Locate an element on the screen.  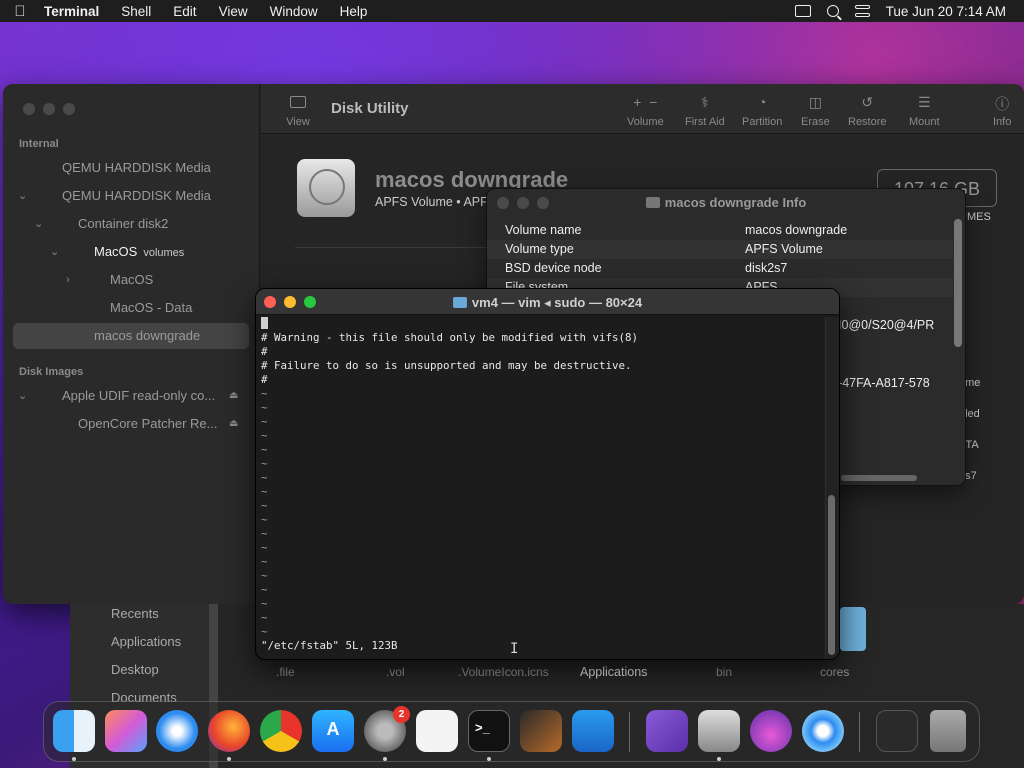
restore-button: ↺ Restore is located at coordinates (867, 111).